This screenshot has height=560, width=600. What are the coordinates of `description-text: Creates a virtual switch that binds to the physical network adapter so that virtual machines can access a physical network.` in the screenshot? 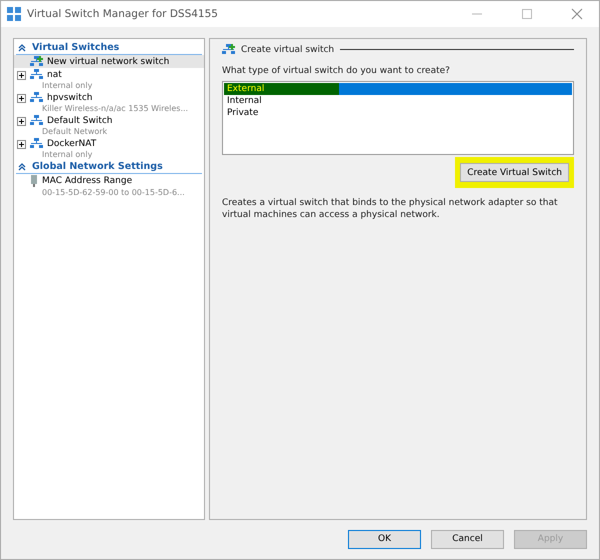 It's located at (390, 209).